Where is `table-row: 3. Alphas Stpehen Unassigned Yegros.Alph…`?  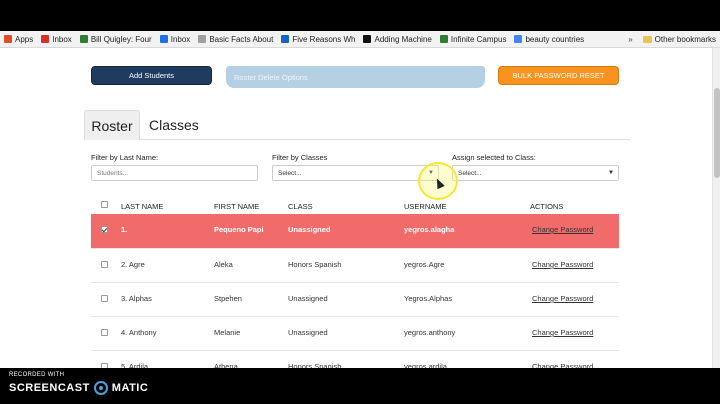
table-row: 3. Alphas Stpehen Unassigned Yegros.Alph… is located at coordinates (355, 299).